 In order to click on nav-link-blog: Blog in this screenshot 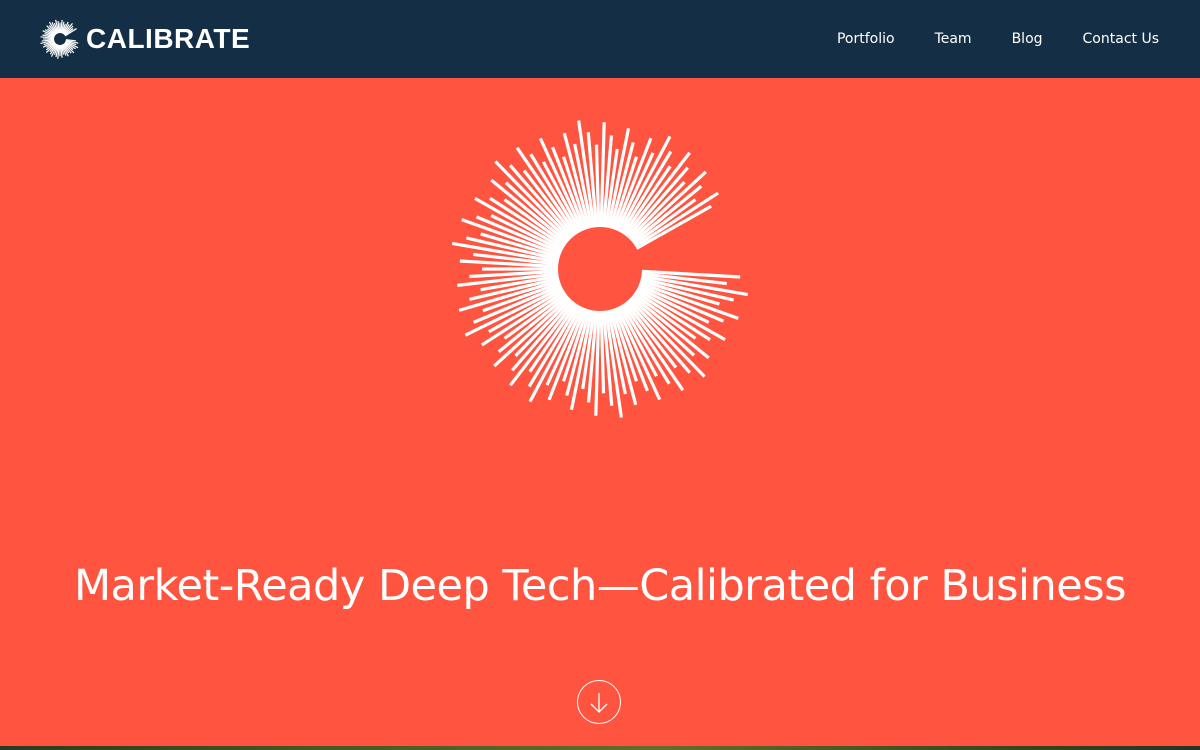, I will do `click(1027, 39)`.